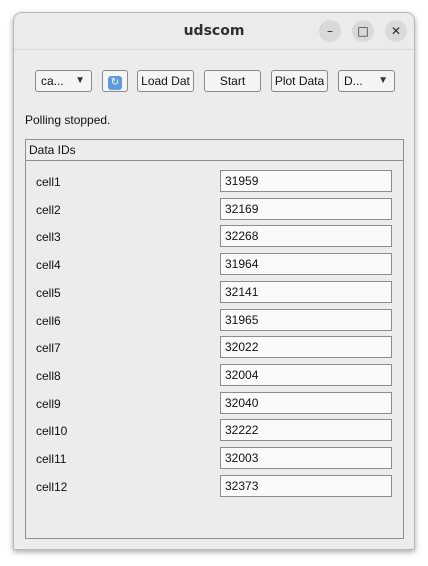 The width and height of the screenshot is (428, 566). I want to click on data-id-field: 32003, so click(306, 458).